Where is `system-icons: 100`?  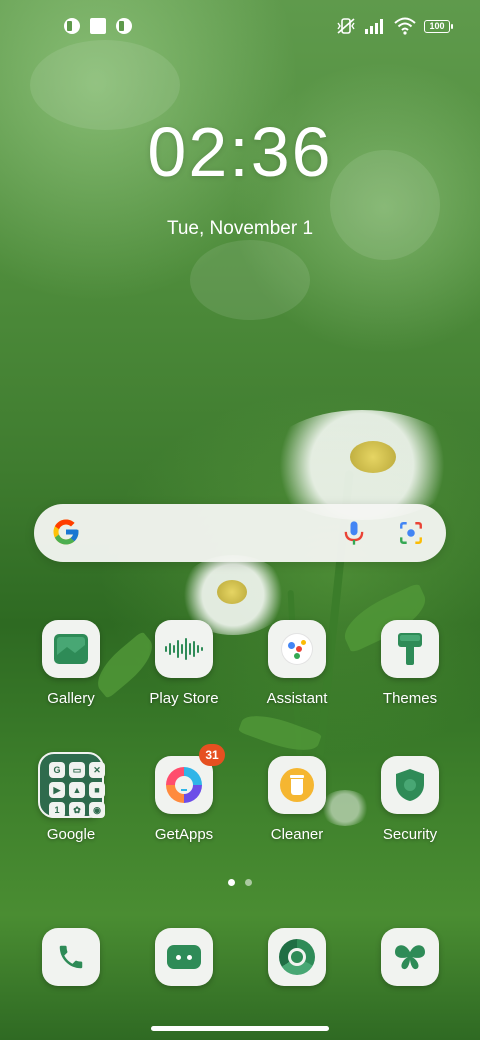
system-icons: 100 is located at coordinates (394, 26).